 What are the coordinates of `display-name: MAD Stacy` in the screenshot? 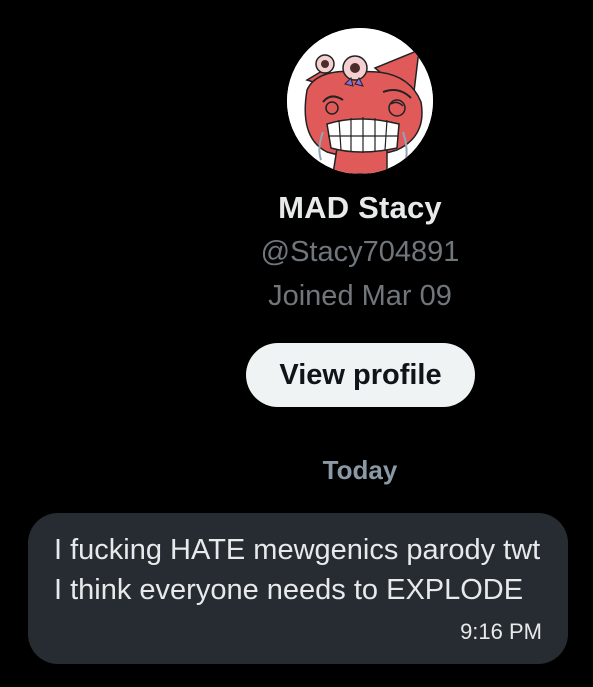 It's located at (360, 207).